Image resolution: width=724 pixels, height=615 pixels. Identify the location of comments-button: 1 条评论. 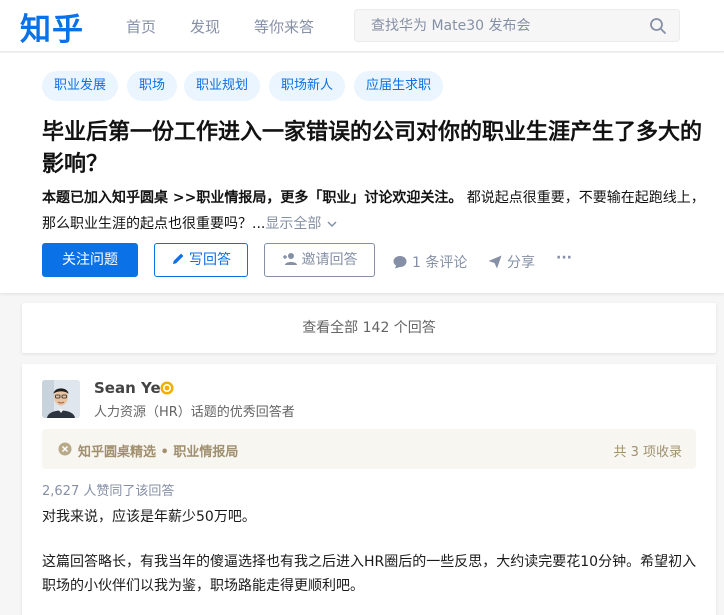
(429, 262).